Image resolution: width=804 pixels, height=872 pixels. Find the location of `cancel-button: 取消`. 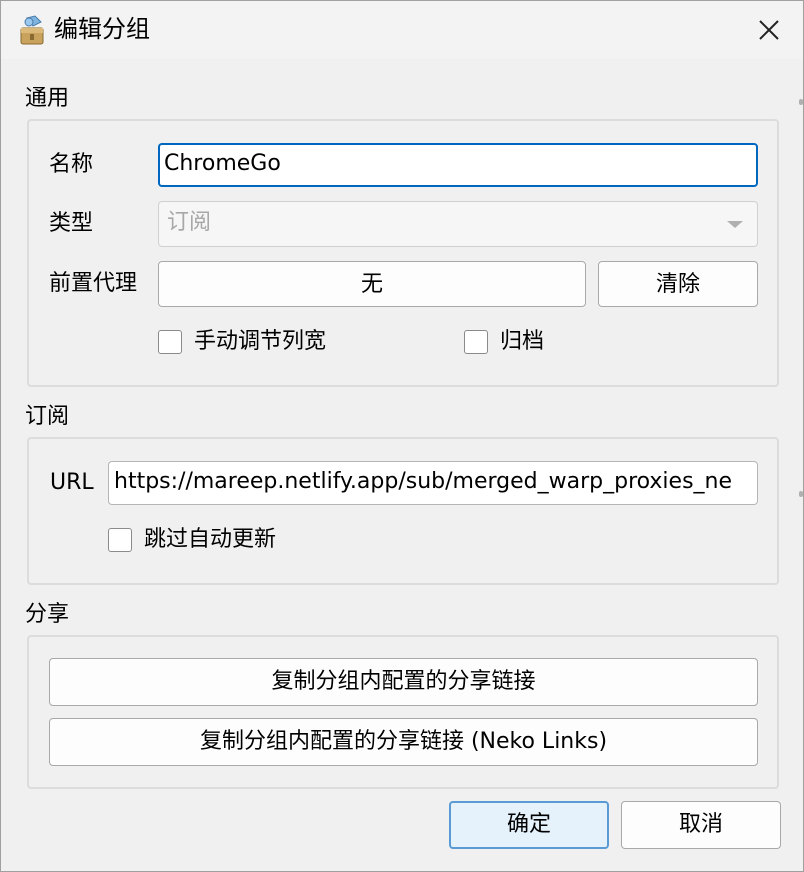

cancel-button: 取消 is located at coordinates (701, 825).